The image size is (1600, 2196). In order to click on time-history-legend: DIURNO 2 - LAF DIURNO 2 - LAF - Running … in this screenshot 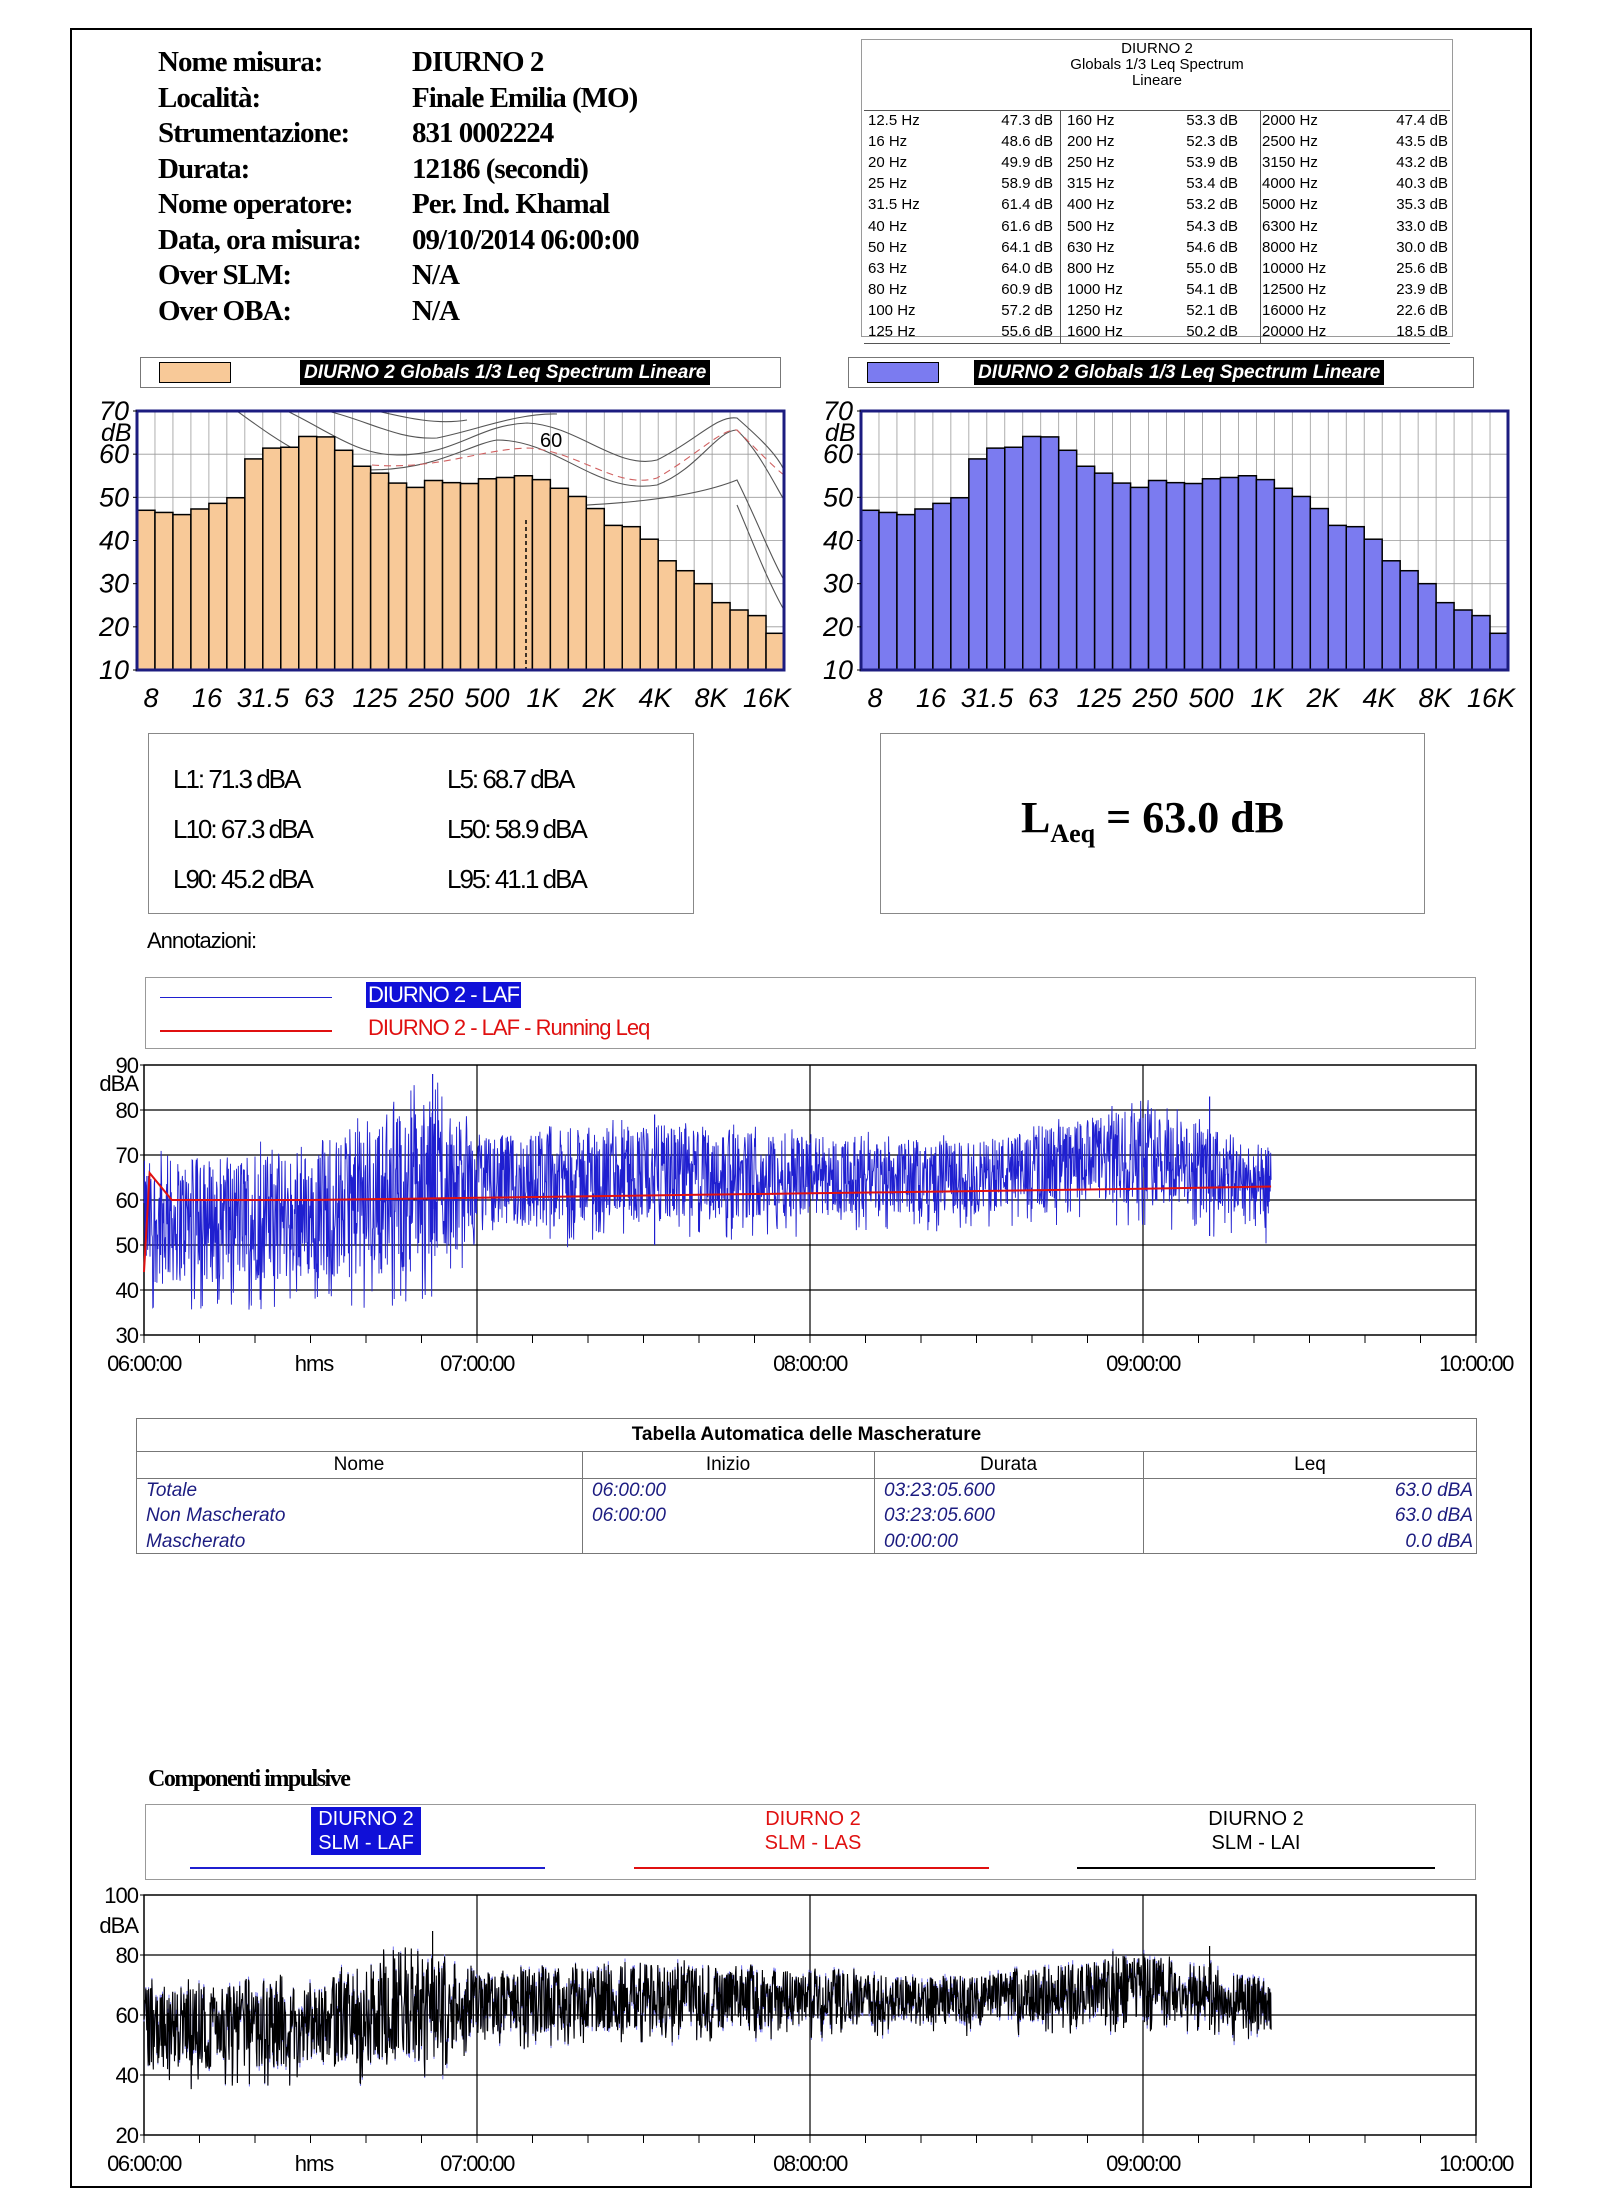, I will do `click(810, 1013)`.